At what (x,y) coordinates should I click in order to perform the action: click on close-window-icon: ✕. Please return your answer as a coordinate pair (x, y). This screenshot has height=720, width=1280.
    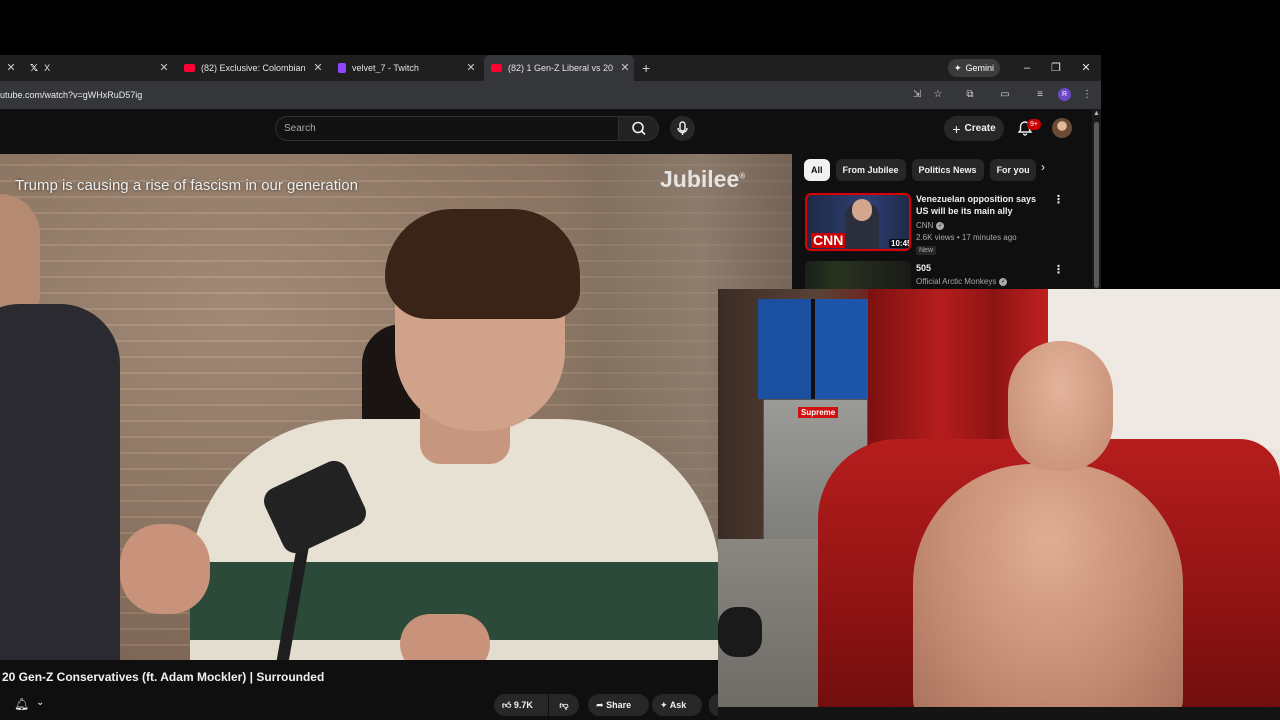
    Looking at the image, I should click on (1086, 68).